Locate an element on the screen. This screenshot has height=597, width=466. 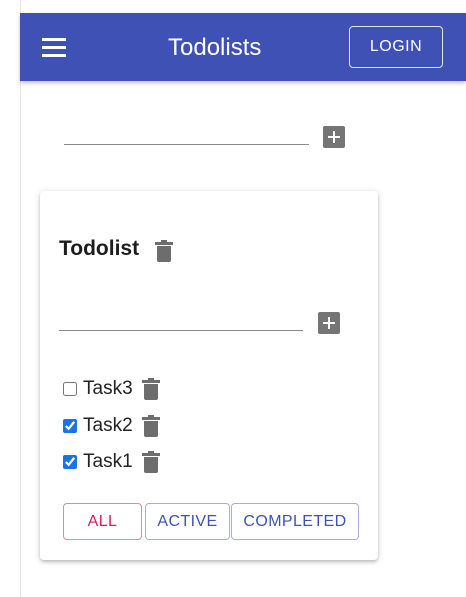
delete-todolist-icon is located at coordinates (164, 251).